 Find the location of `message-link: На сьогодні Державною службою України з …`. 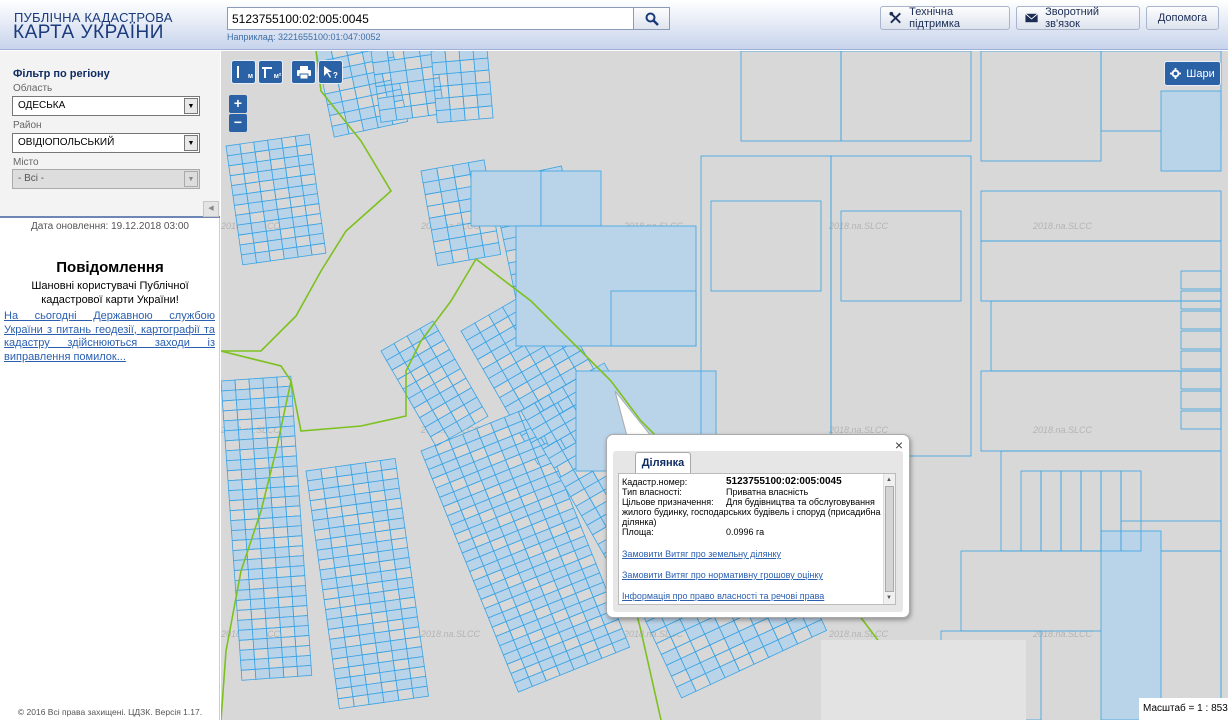

message-link: На сьогодні Державною службою України з … is located at coordinates (109, 337).